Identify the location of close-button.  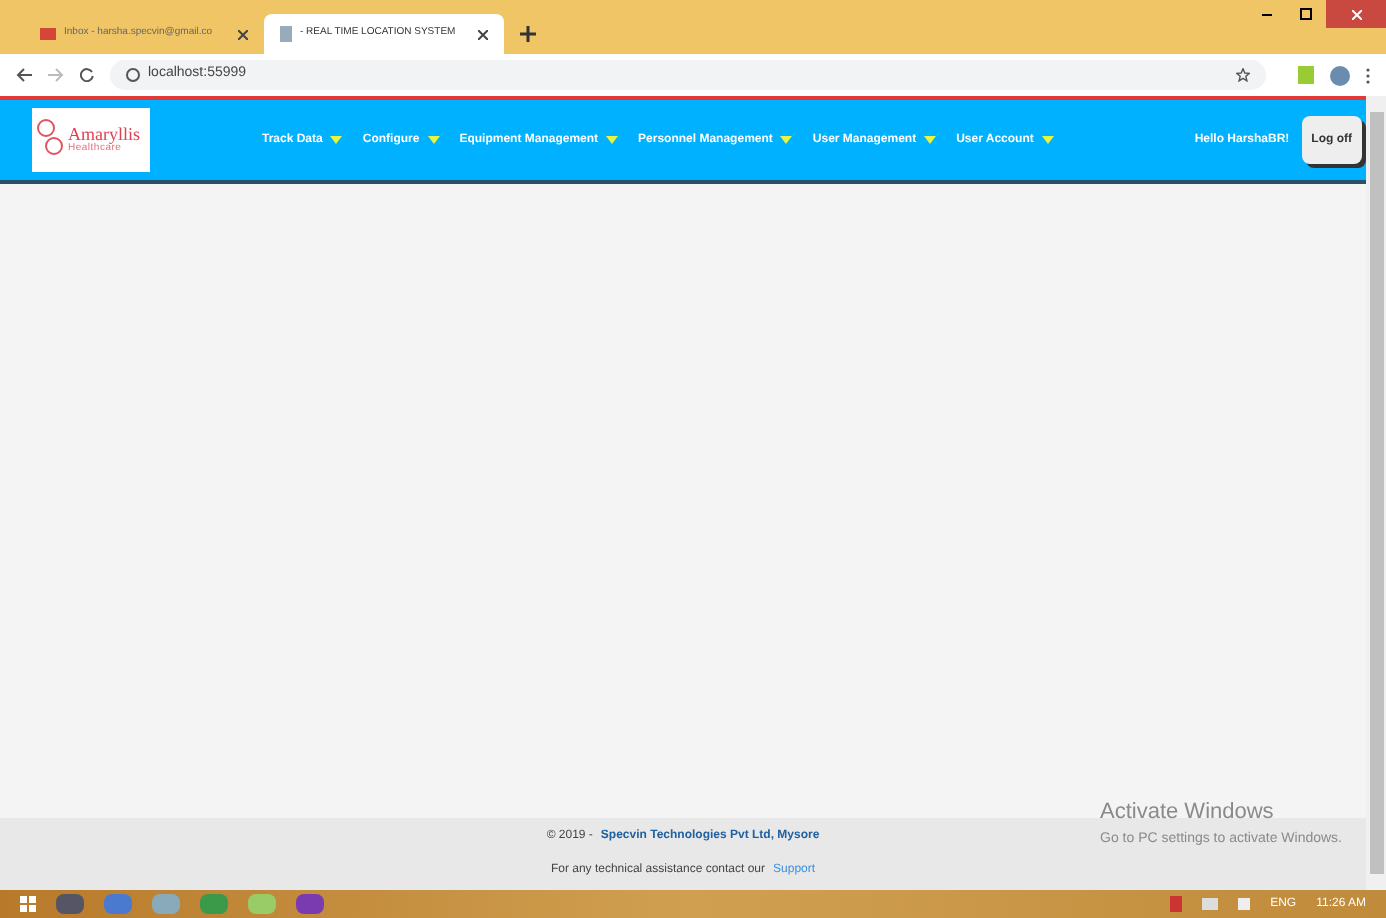
(1356, 14).